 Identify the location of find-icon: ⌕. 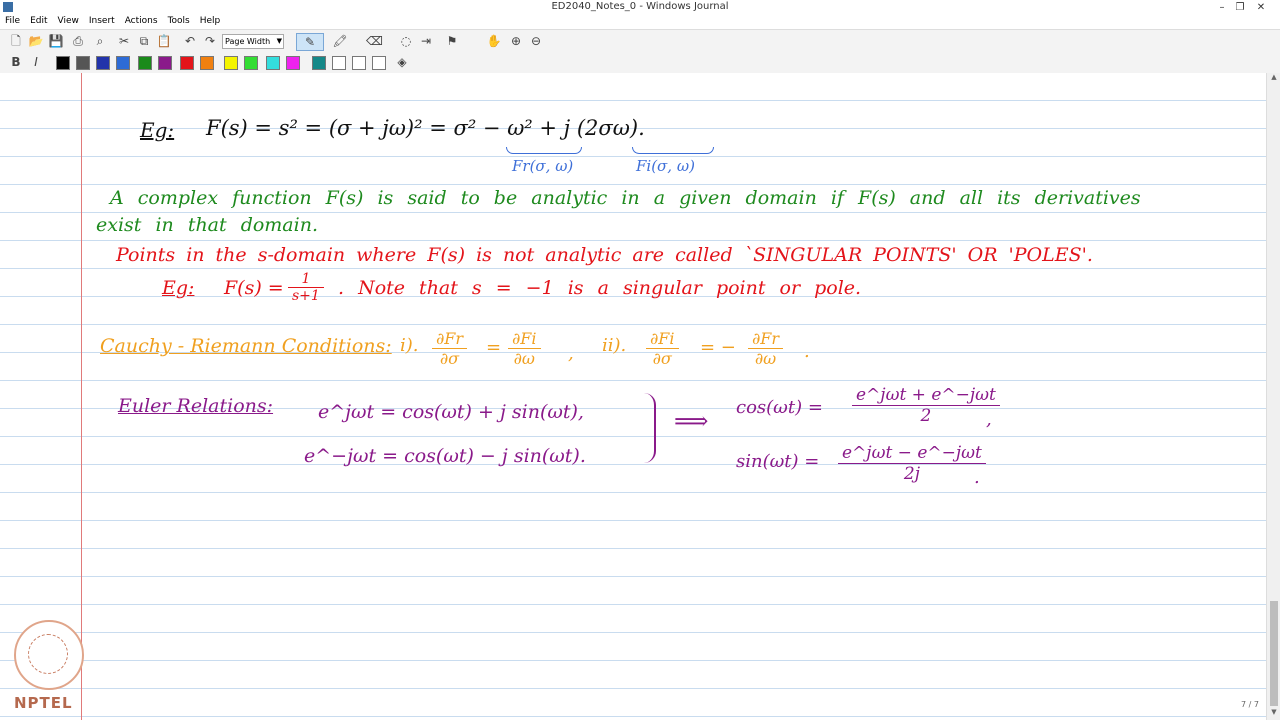
(100, 41).